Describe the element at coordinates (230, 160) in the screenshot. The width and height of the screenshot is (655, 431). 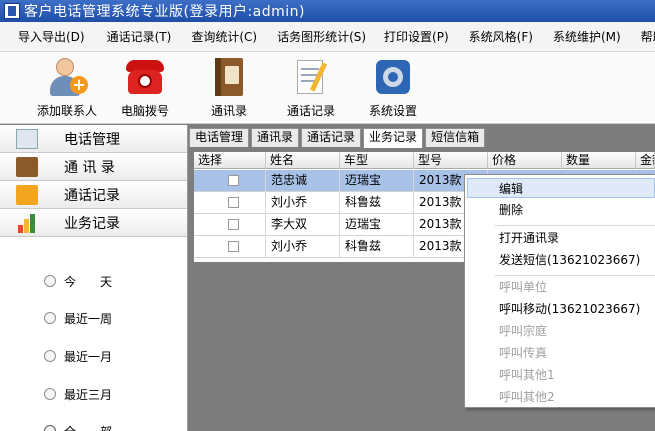
I see `column-header-select: 选择` at that location.